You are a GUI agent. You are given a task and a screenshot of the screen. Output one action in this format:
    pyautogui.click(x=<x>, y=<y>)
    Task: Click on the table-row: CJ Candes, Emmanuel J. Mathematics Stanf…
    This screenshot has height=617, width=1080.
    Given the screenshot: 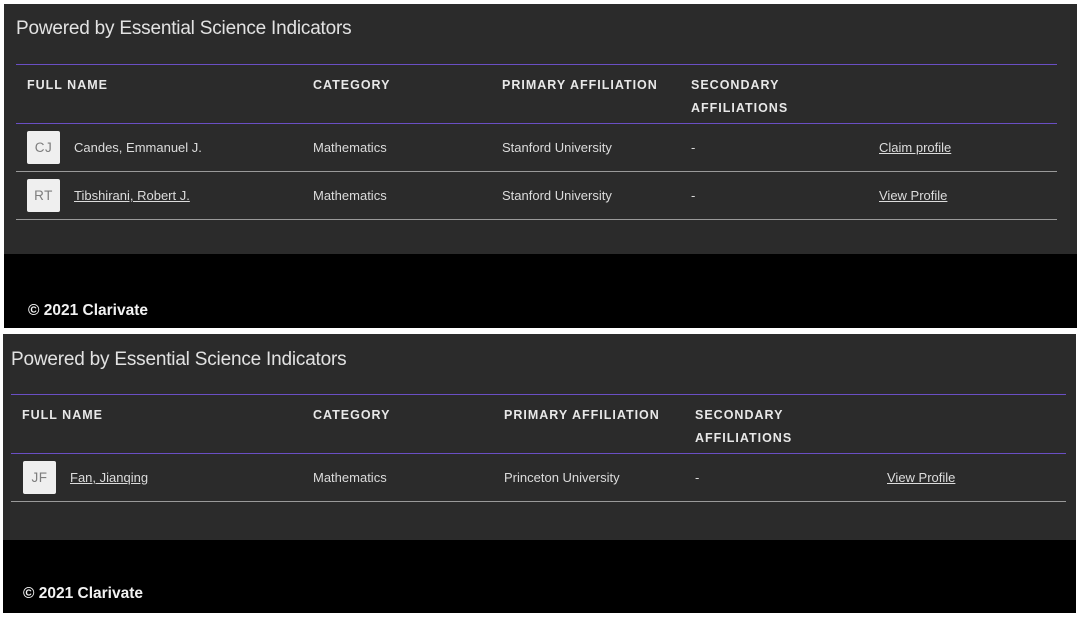 What is the action you would take?
    pyautogui.click(x=536, y=148)
    